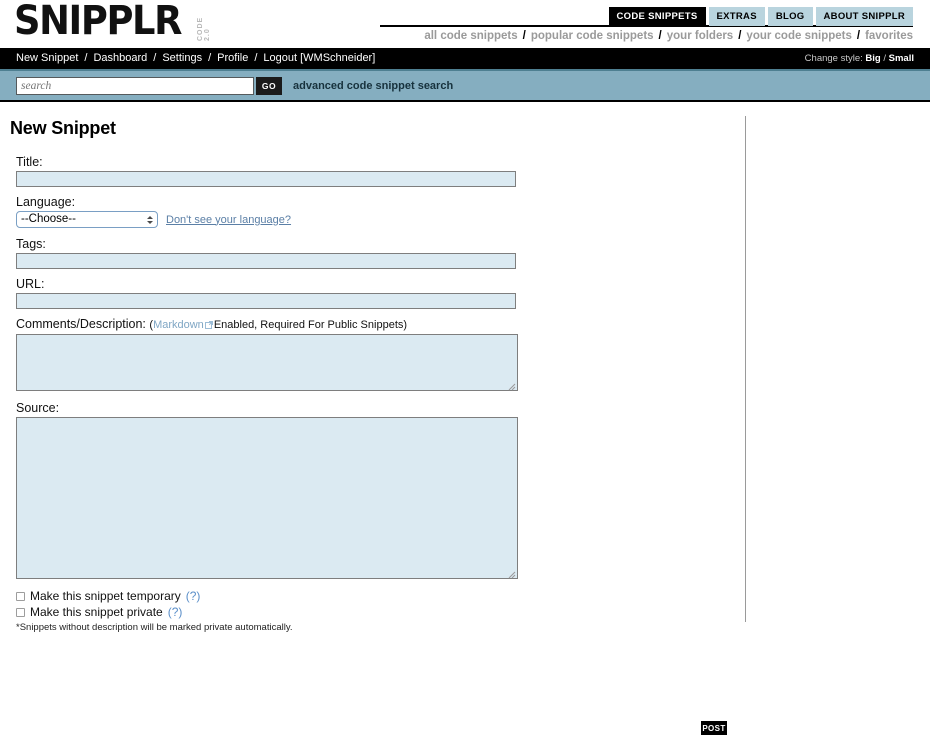 Image resolution: width=930 pixels, height=735 pixels. I want to click on url-label: URL:, so click(30, 284).